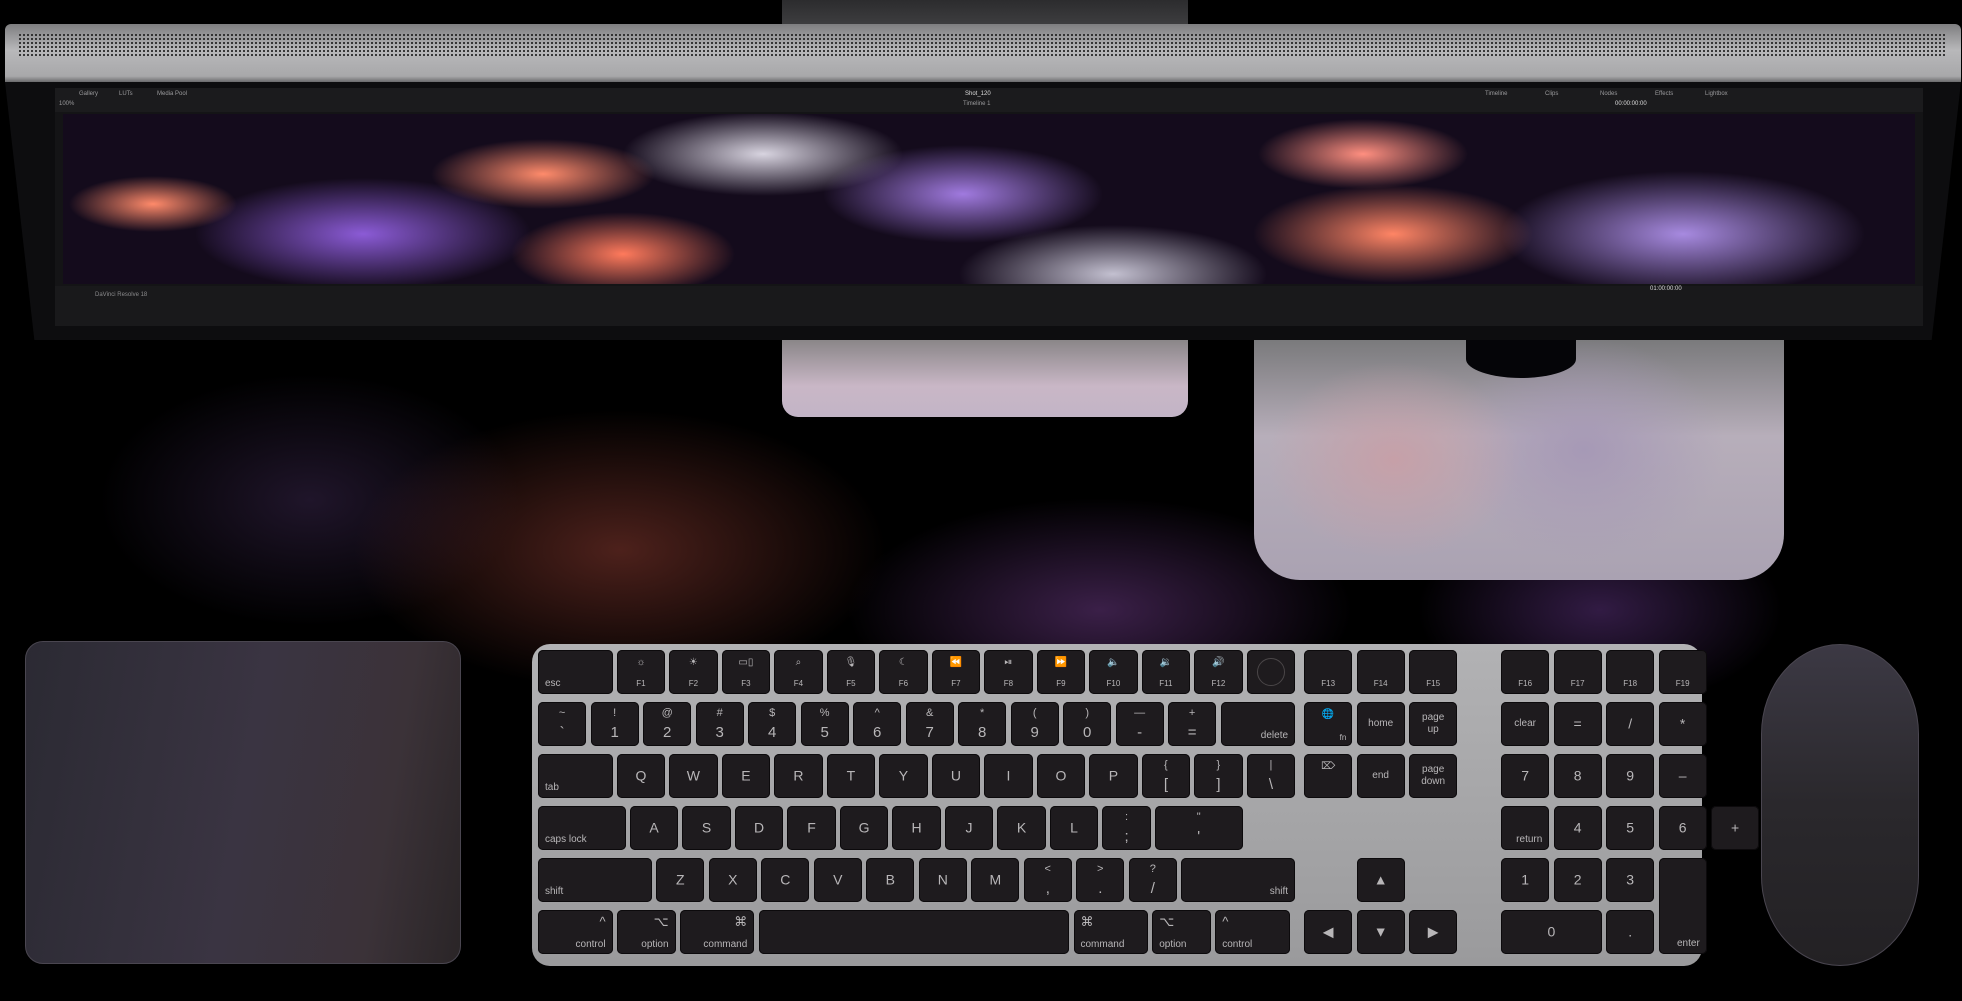 Image resolution: width=1962 pixels, height=1001 pixels. What do you see at coordinates (798, 776) in the screenshot?
I see `key-r: R` at bounding box center [798, 776].